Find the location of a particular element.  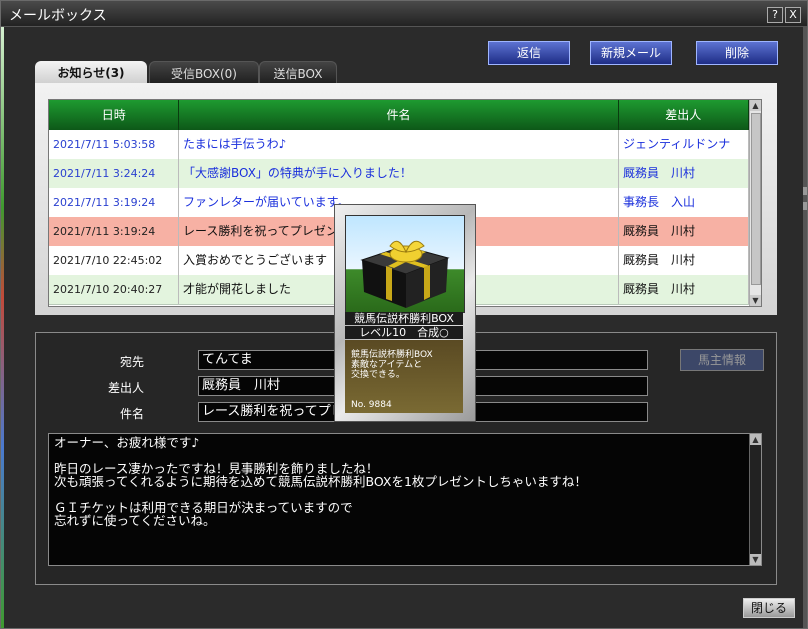

new-mail-button: 新規メール is located at coordinates (631, 53).